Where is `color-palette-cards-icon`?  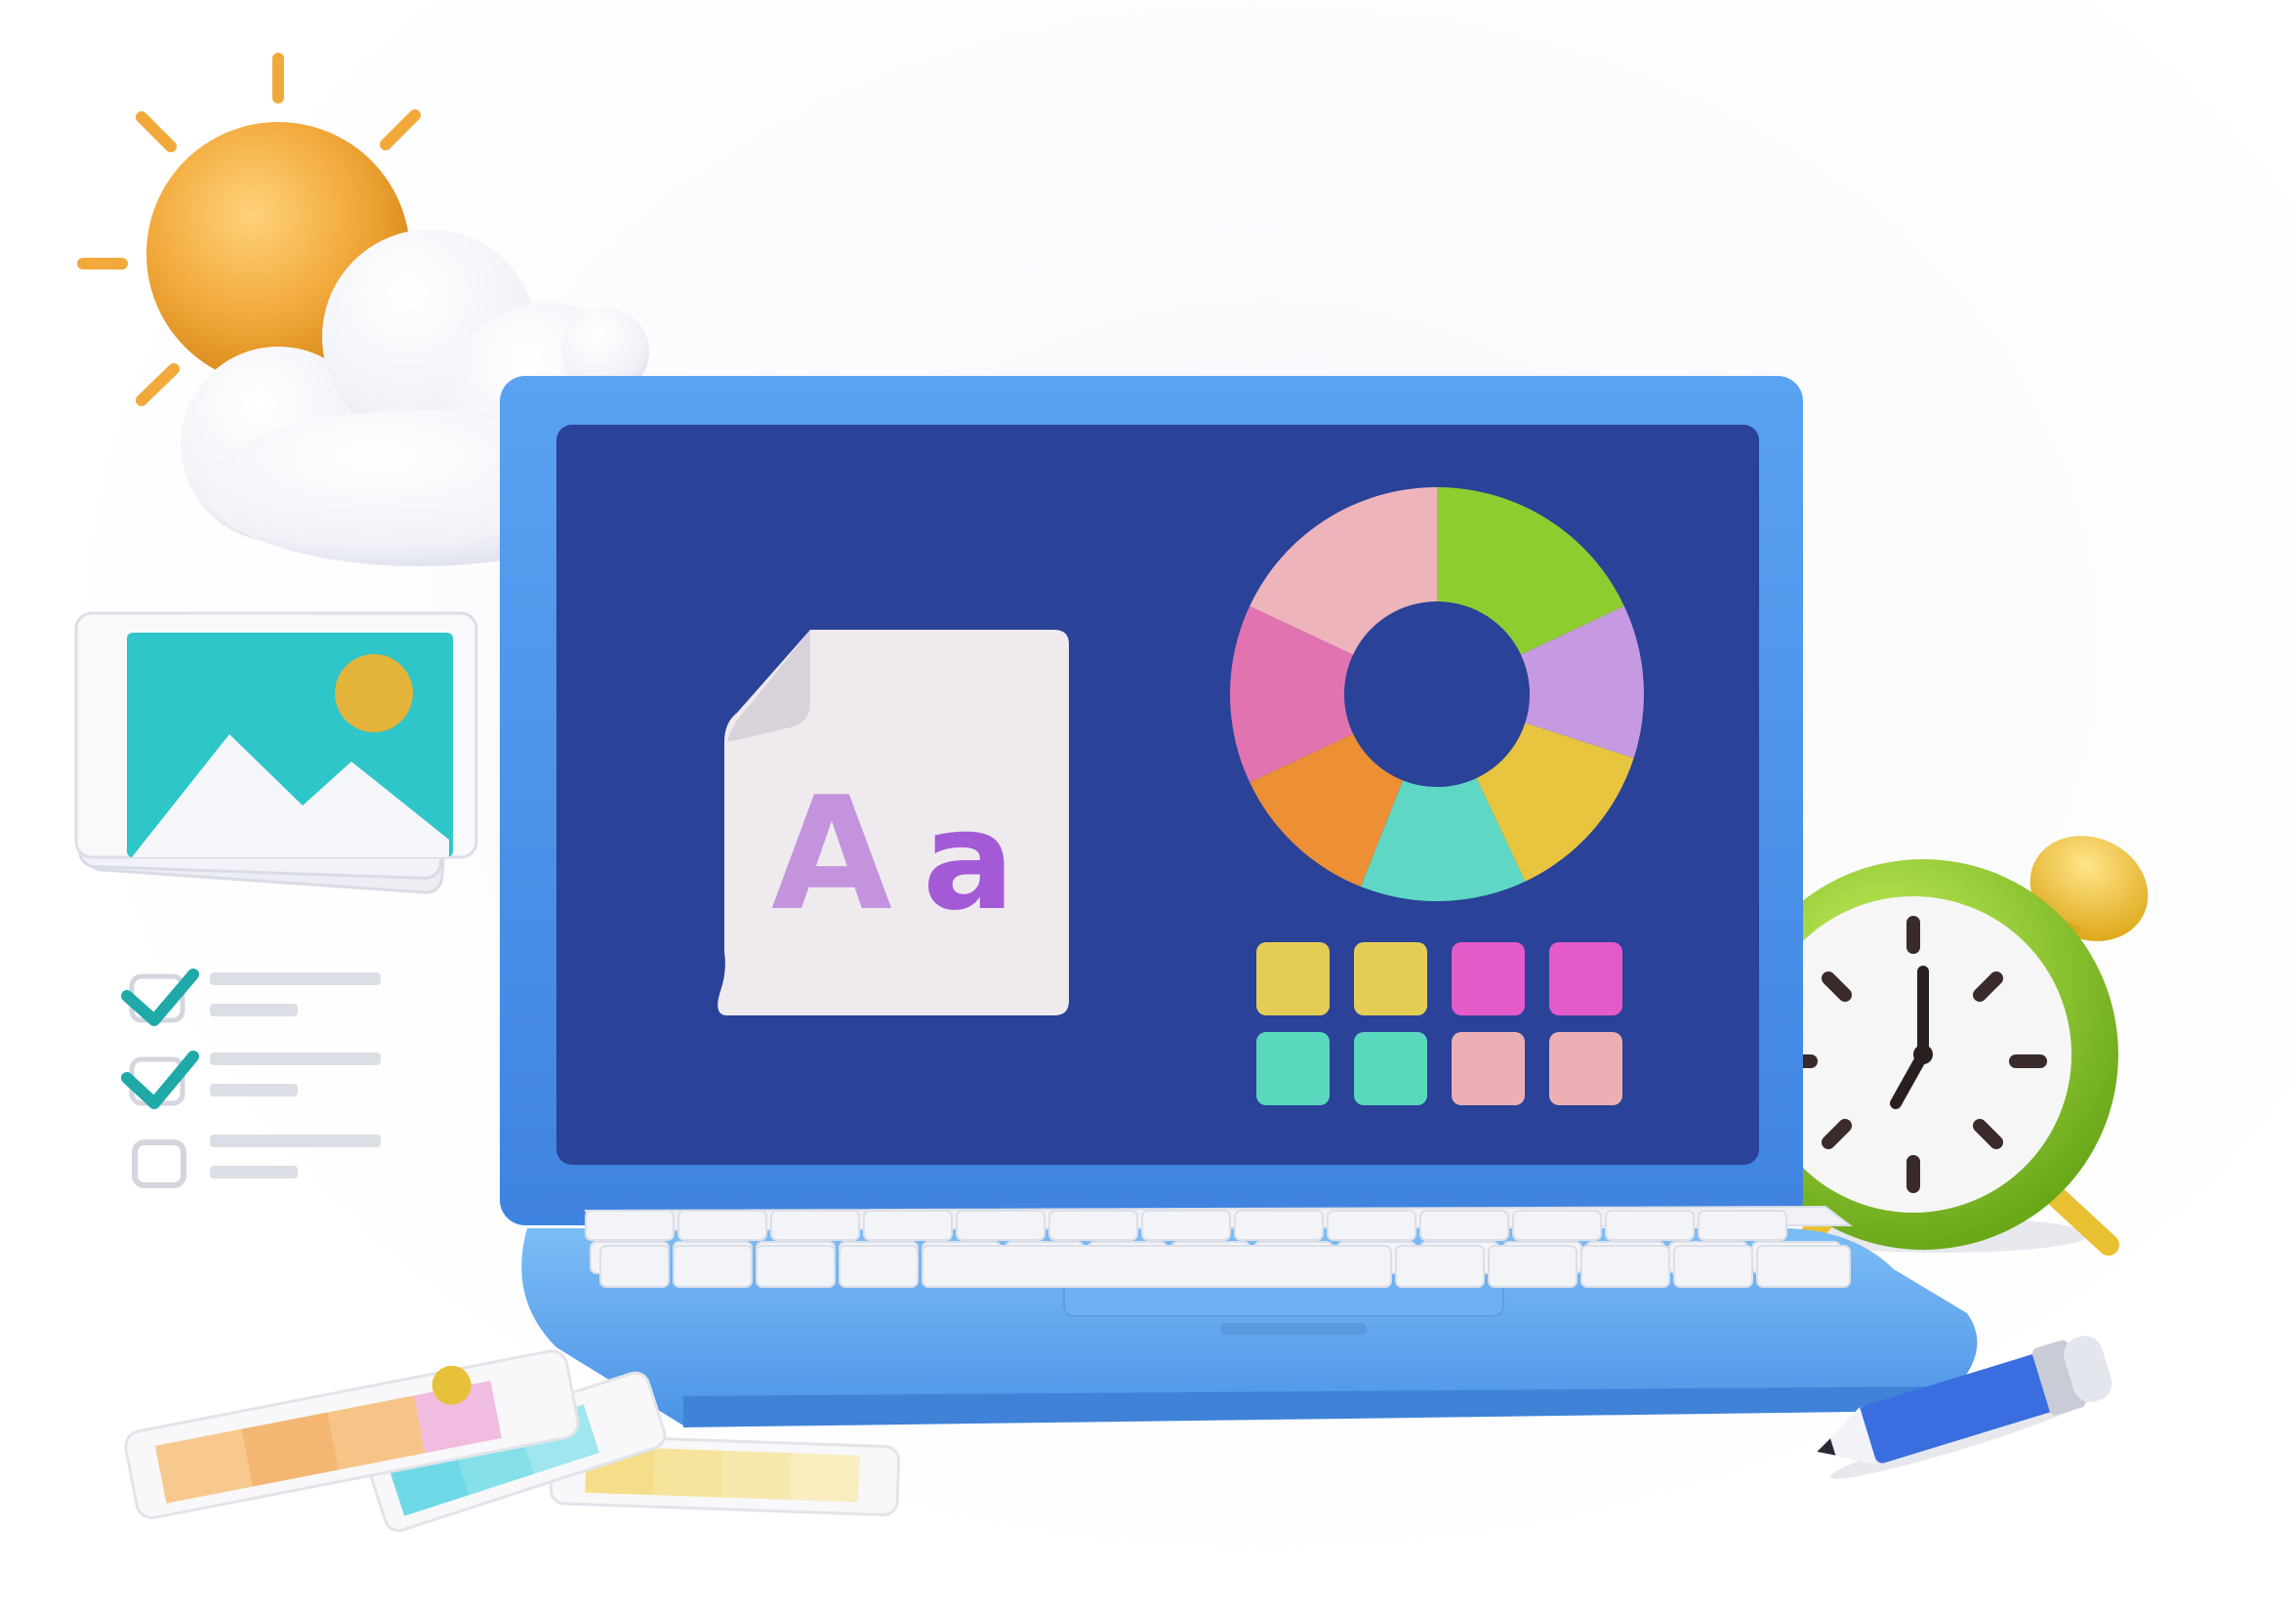 color-palette-cards-icon is located at coordinates (512, 1441).